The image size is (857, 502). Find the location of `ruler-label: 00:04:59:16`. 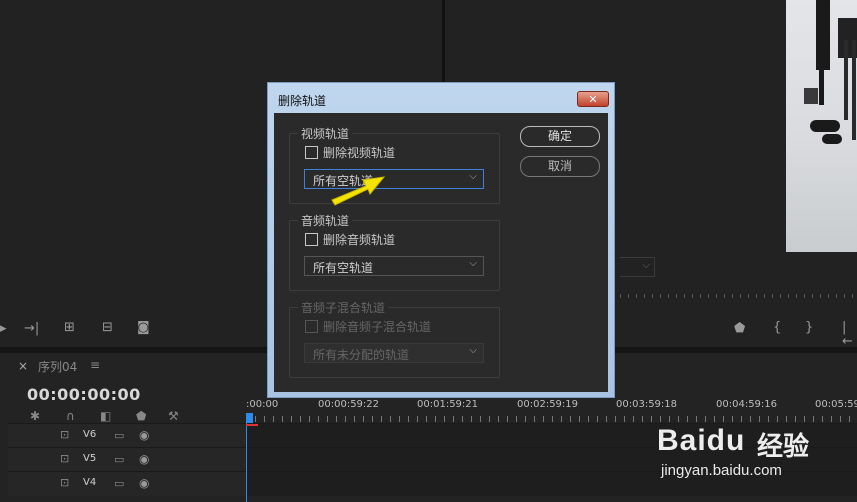

ruler-label: 00:04:59:16 is located at coordinates (747, 404).